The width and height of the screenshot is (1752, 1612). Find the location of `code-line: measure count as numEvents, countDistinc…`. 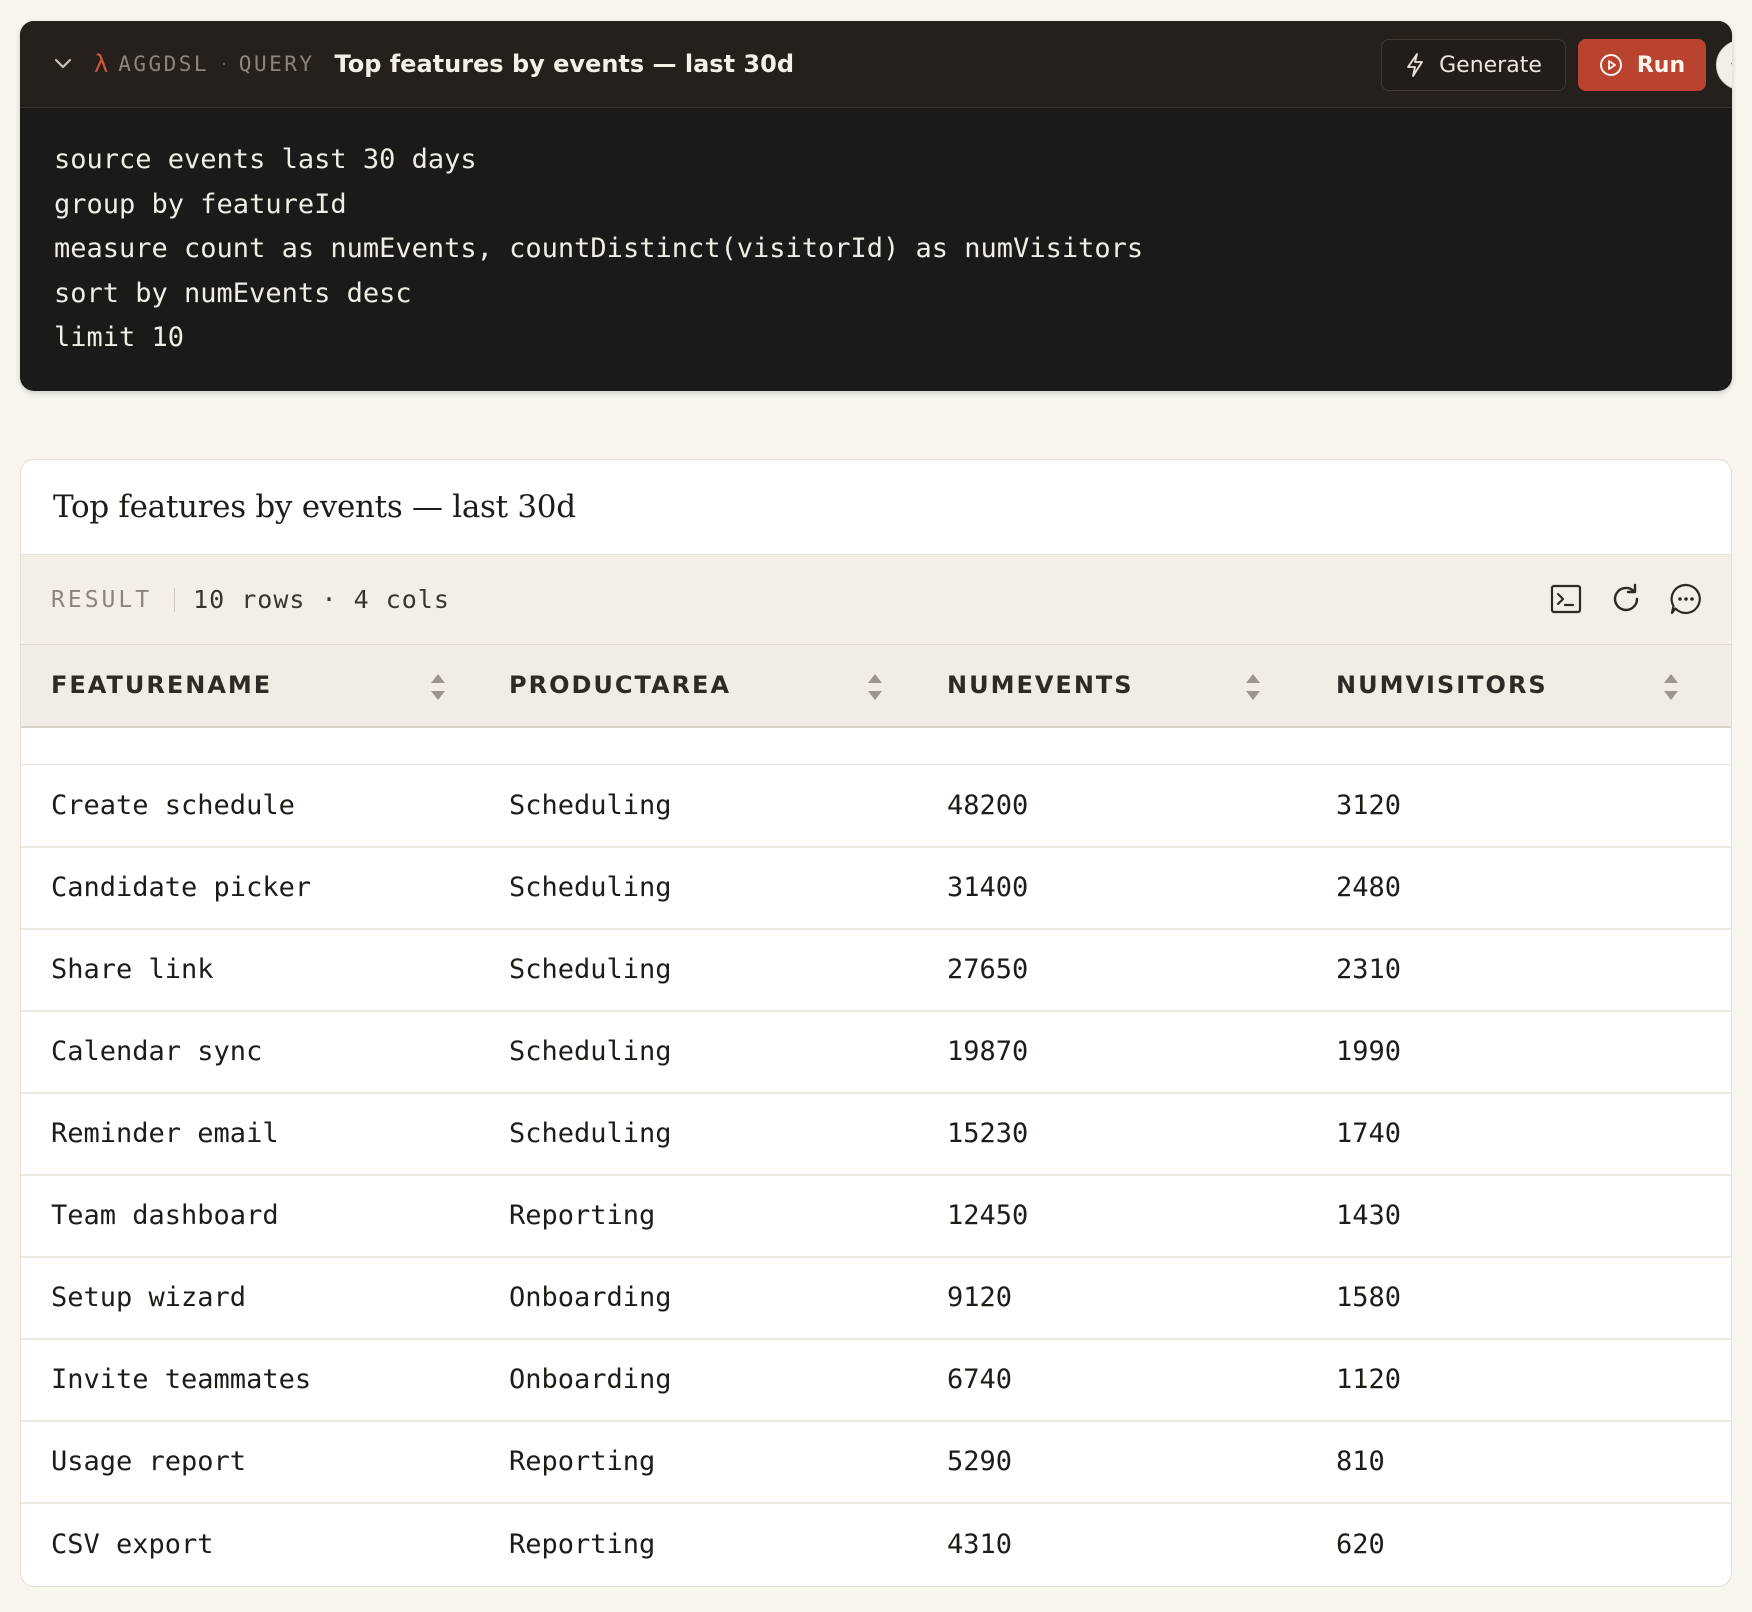

code-line: measure count as numEvents, countDistinc… is located at coordinates (599, 248).